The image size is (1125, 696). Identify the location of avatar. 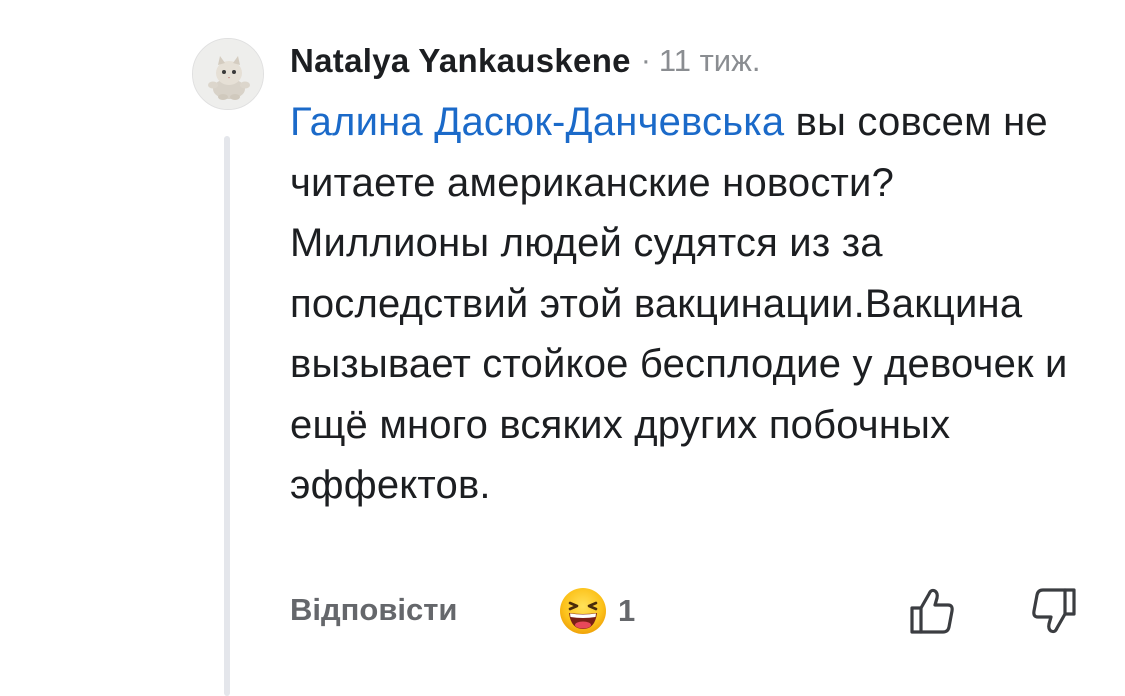
(228, 74).